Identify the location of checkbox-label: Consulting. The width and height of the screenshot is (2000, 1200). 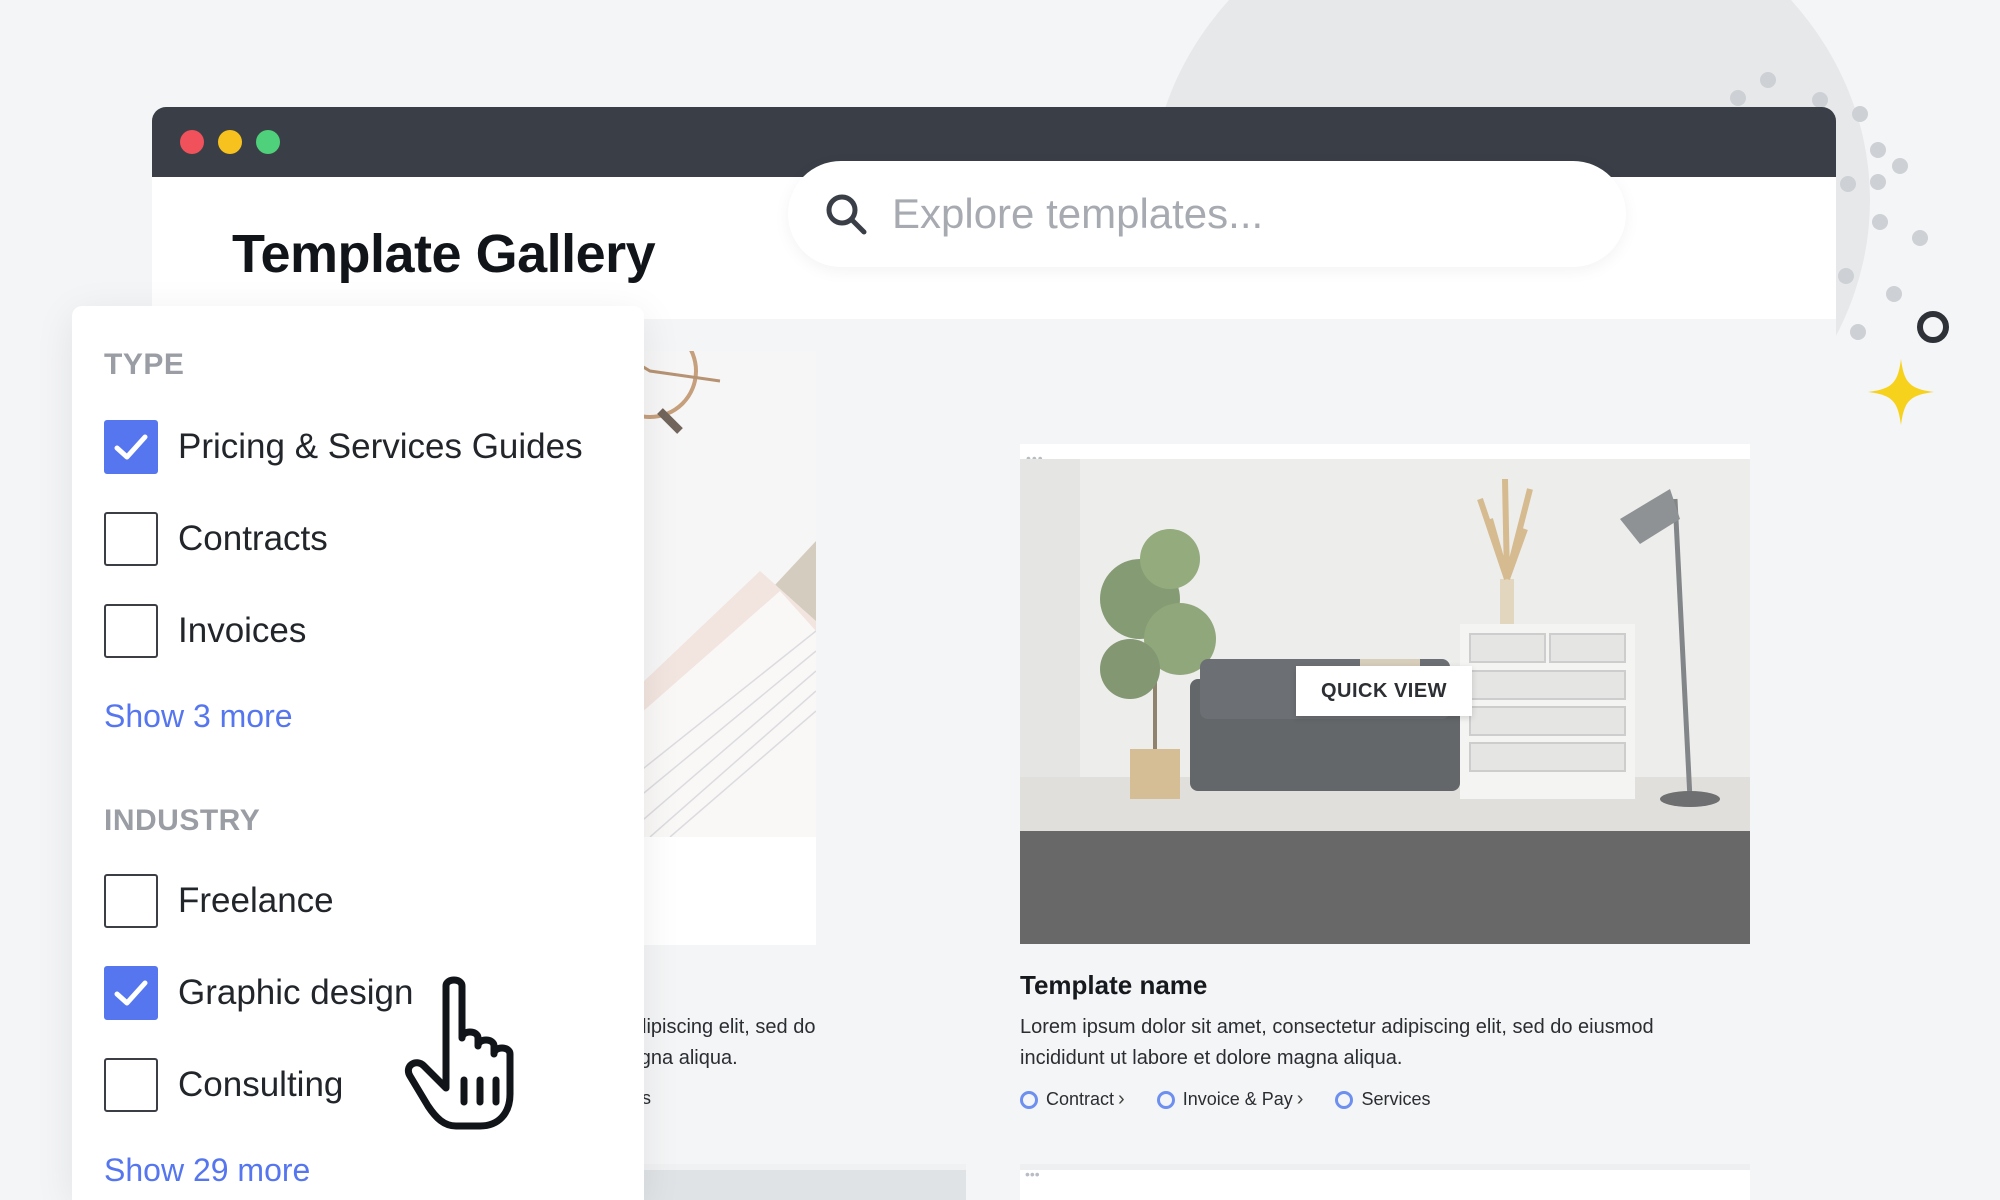
(261, 1084).